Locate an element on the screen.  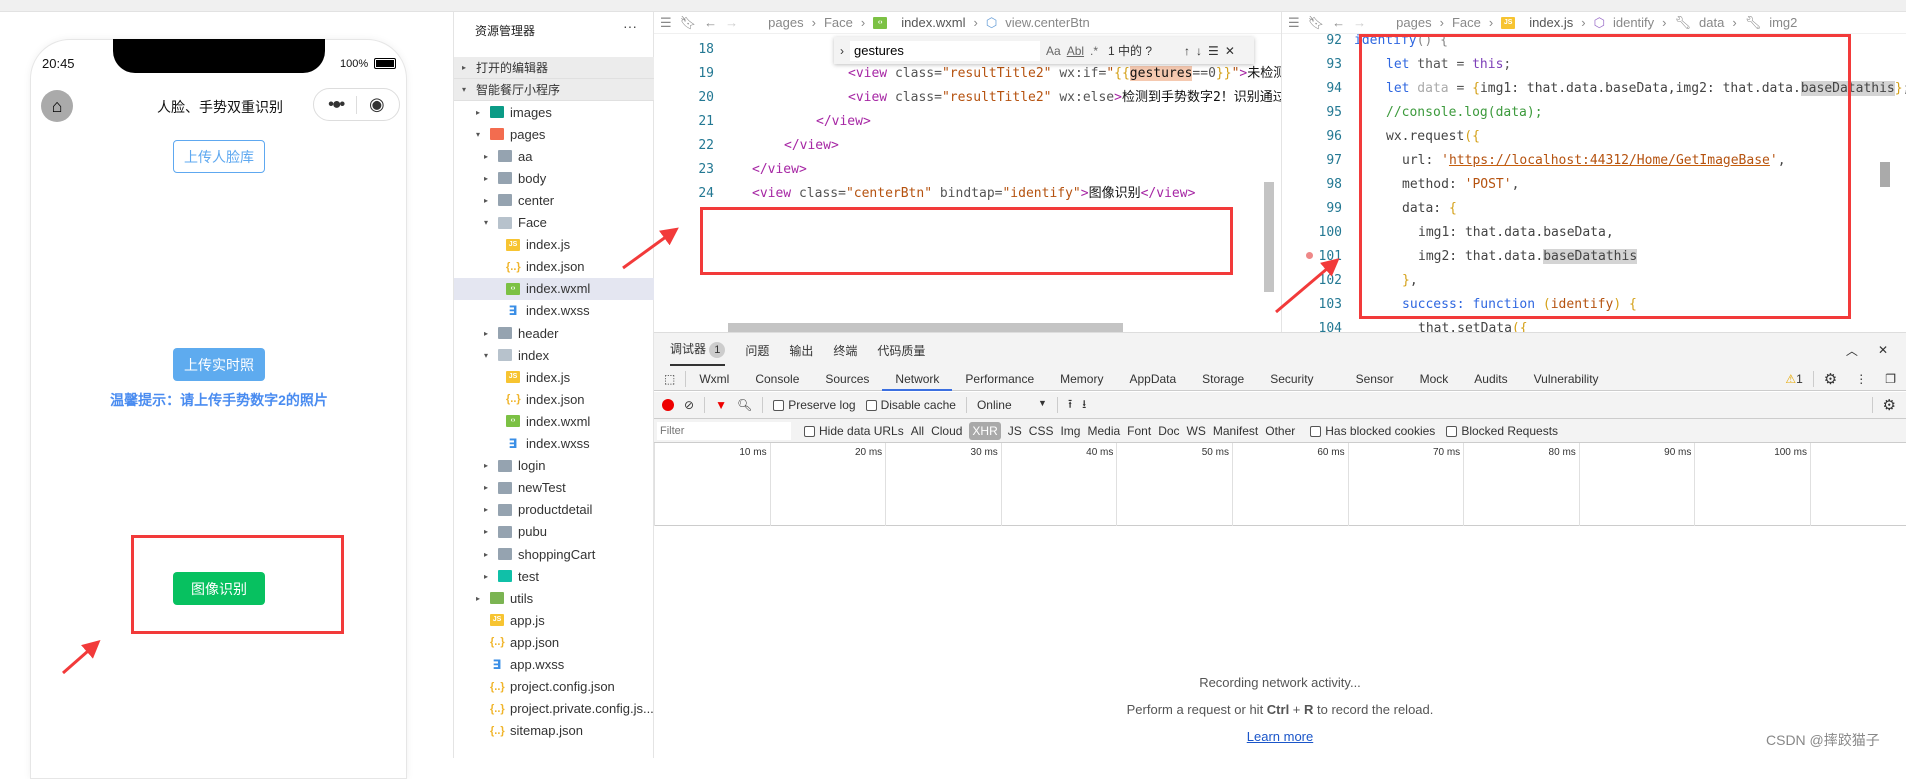
arrow-phone is located at coordinates (81, 657).